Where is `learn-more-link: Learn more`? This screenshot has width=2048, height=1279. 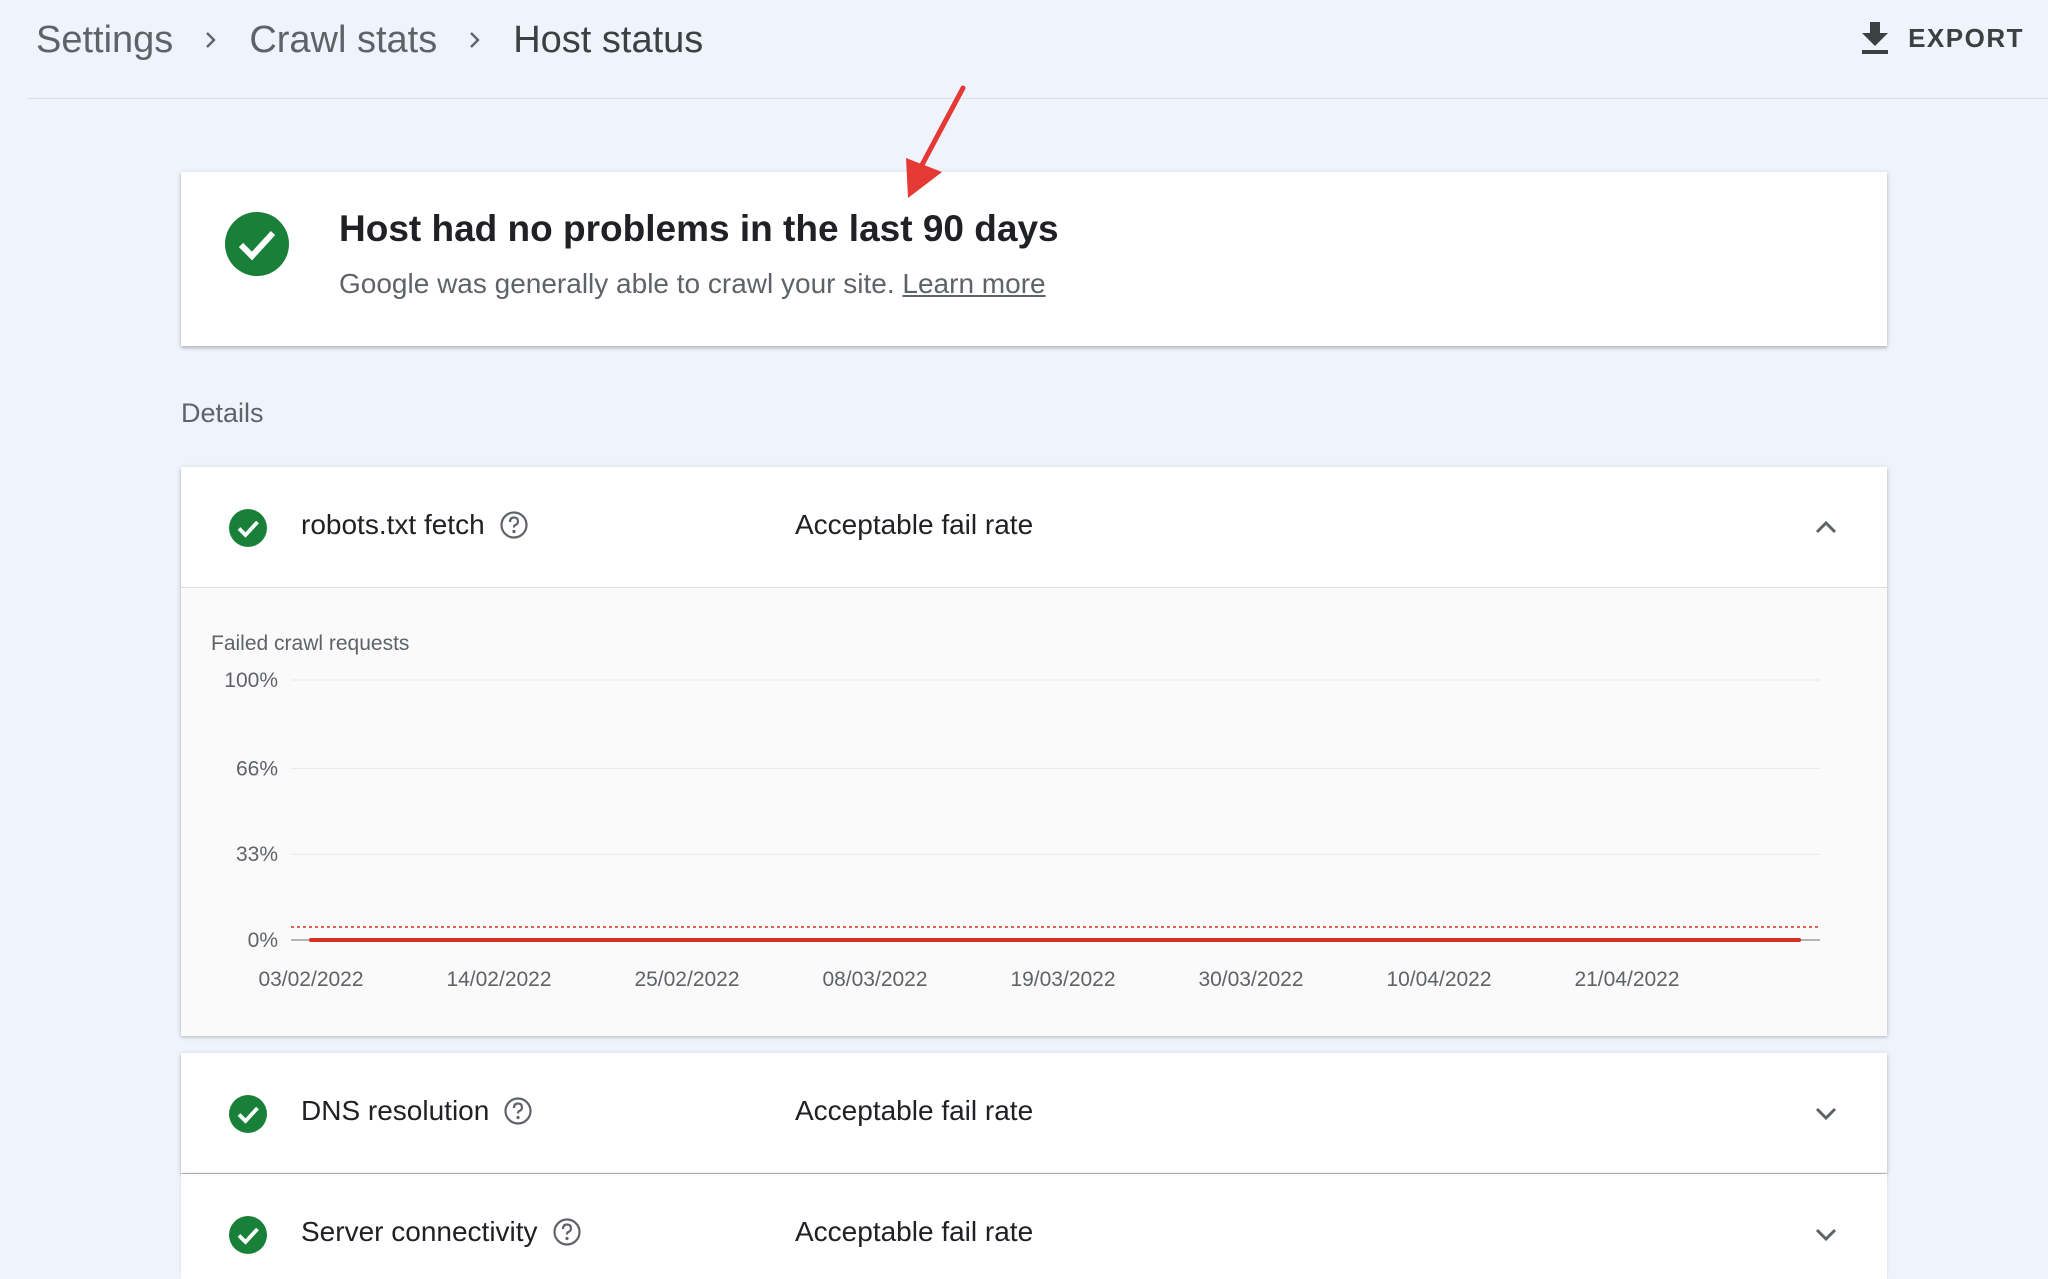 learn-more-link: Learn more is located at coordinates (973, 283).